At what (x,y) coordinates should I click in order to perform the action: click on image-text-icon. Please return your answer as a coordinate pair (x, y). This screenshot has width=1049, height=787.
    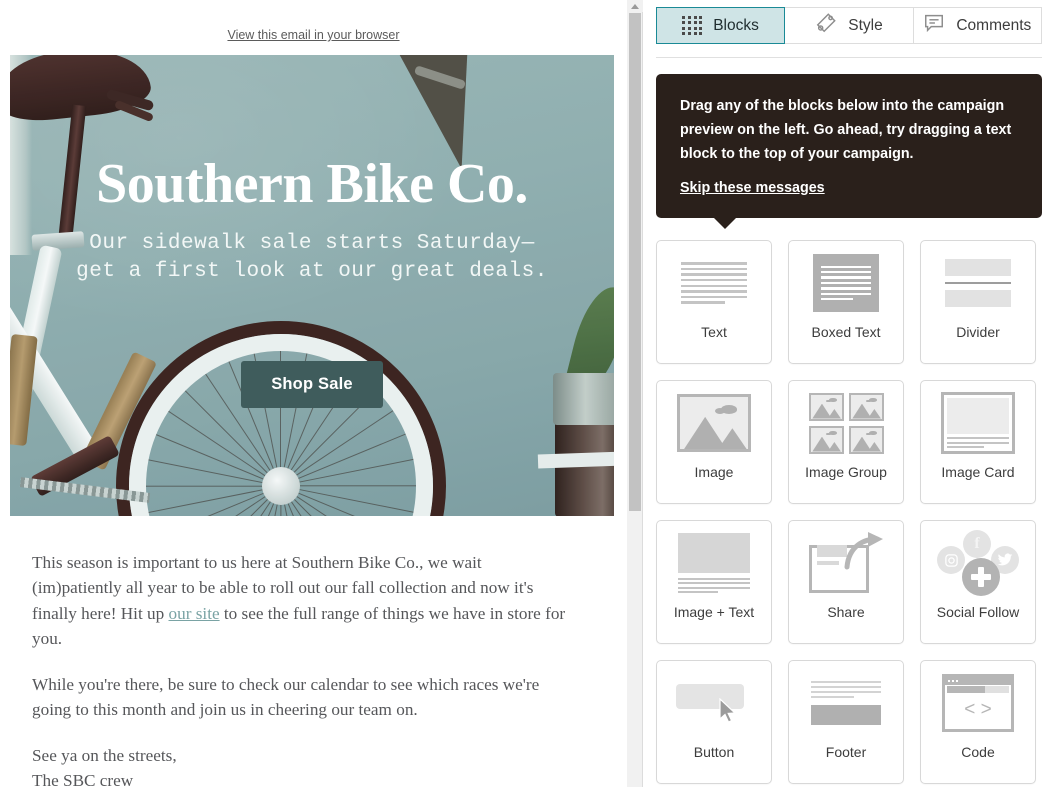
    Looking at the image, I should click on (714, 563).